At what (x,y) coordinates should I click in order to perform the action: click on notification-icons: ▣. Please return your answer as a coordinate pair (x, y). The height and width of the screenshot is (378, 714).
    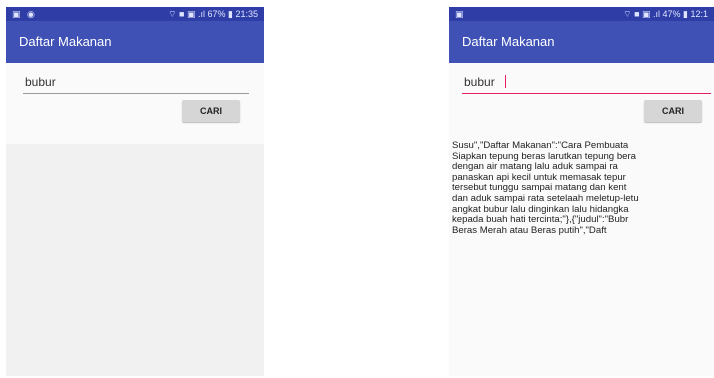
    Looking at the image, I should click on (460, 14).